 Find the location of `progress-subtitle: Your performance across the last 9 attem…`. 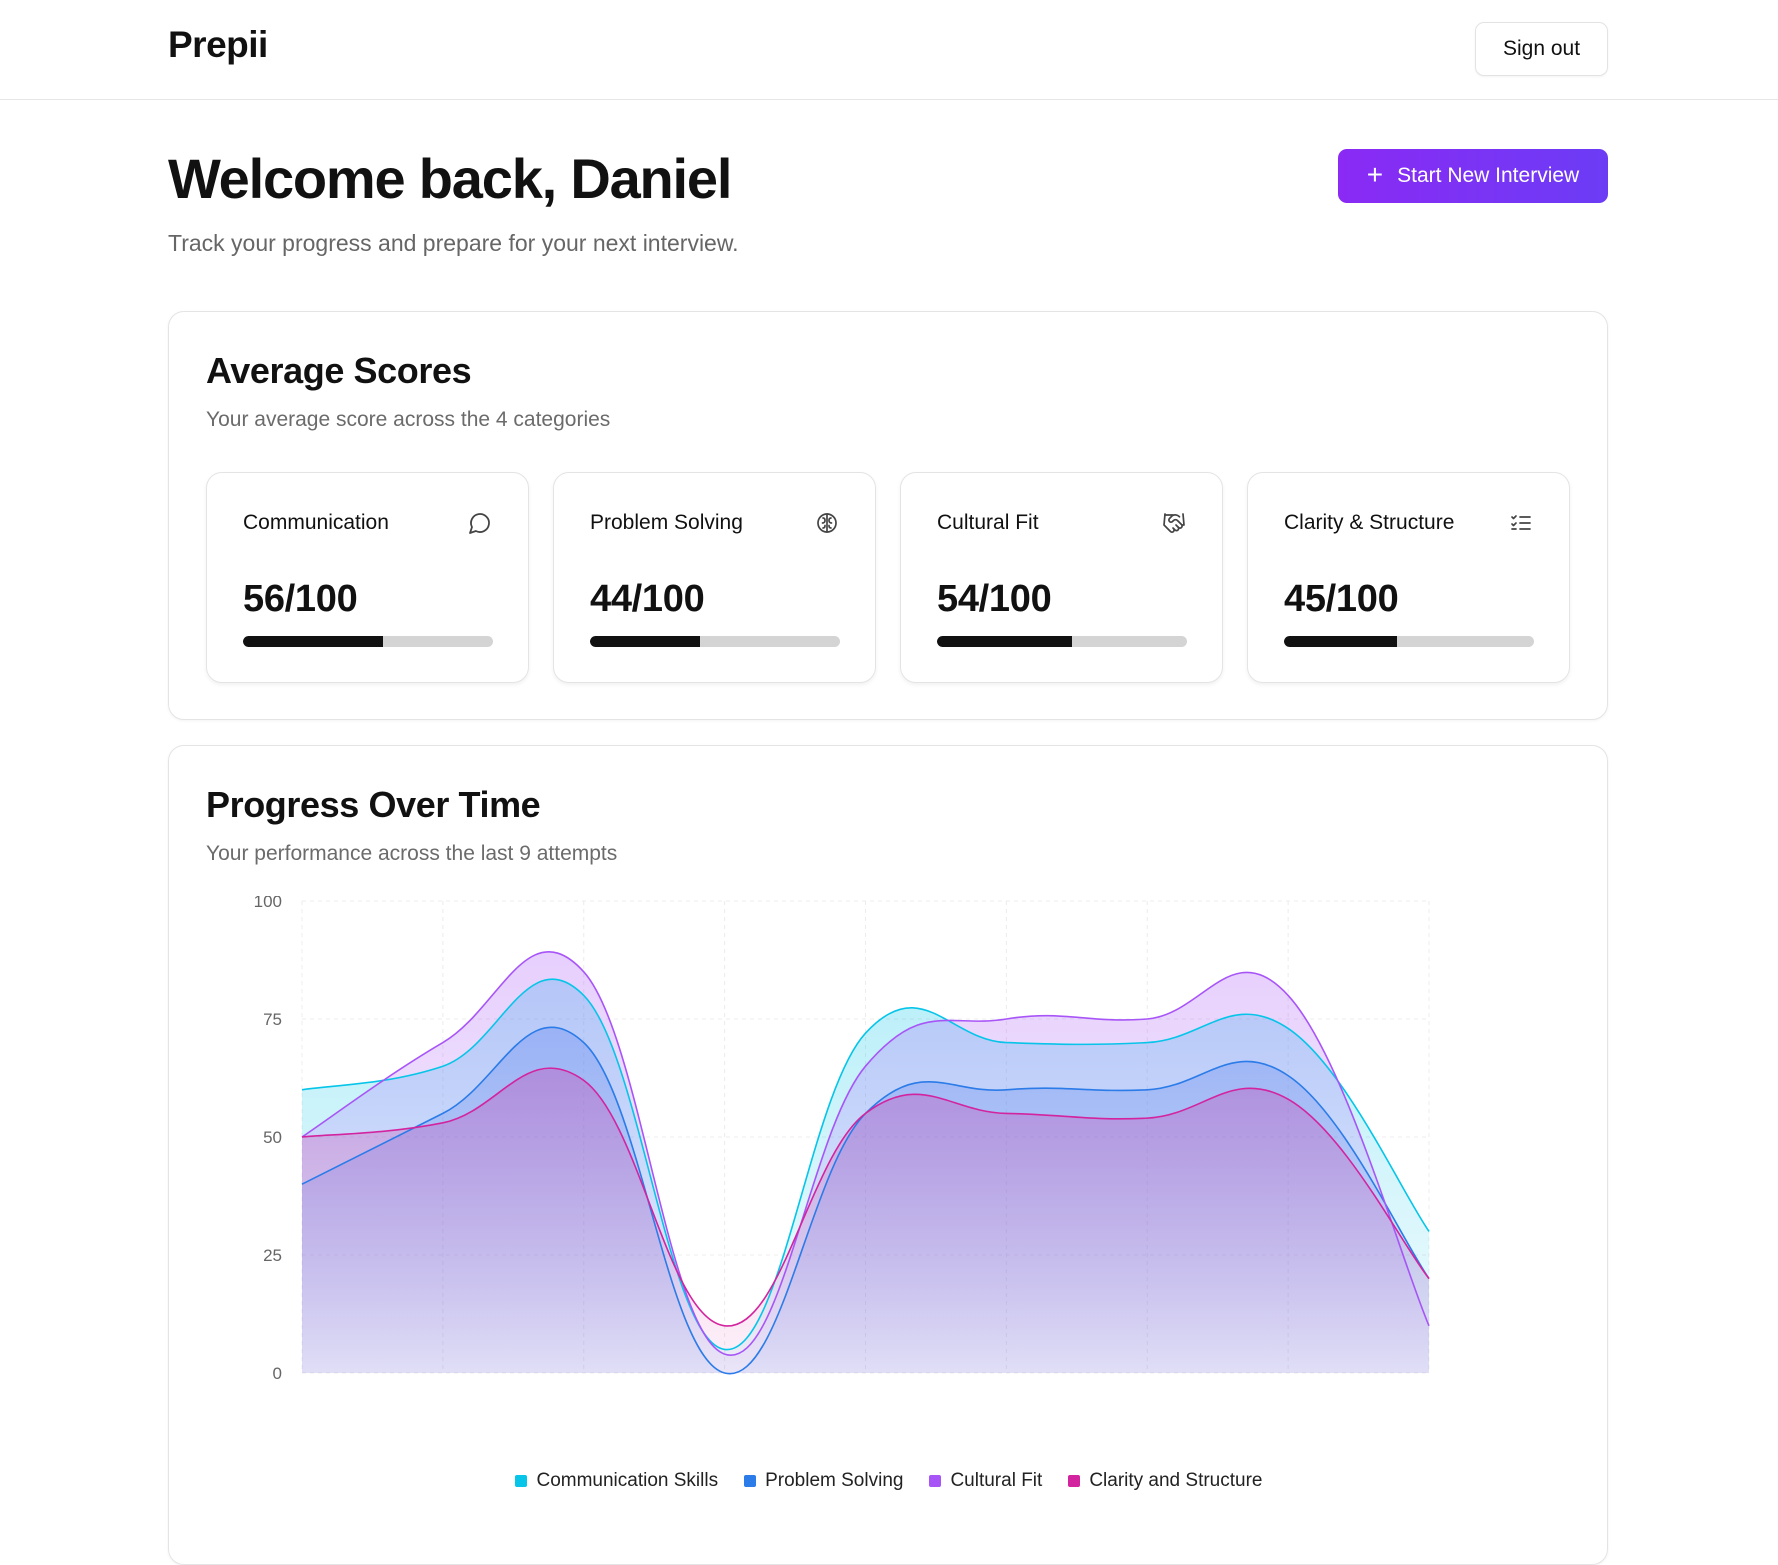

progress-subtitle: Your performance across the last 9 attem… is located at coordinates (412, 853).